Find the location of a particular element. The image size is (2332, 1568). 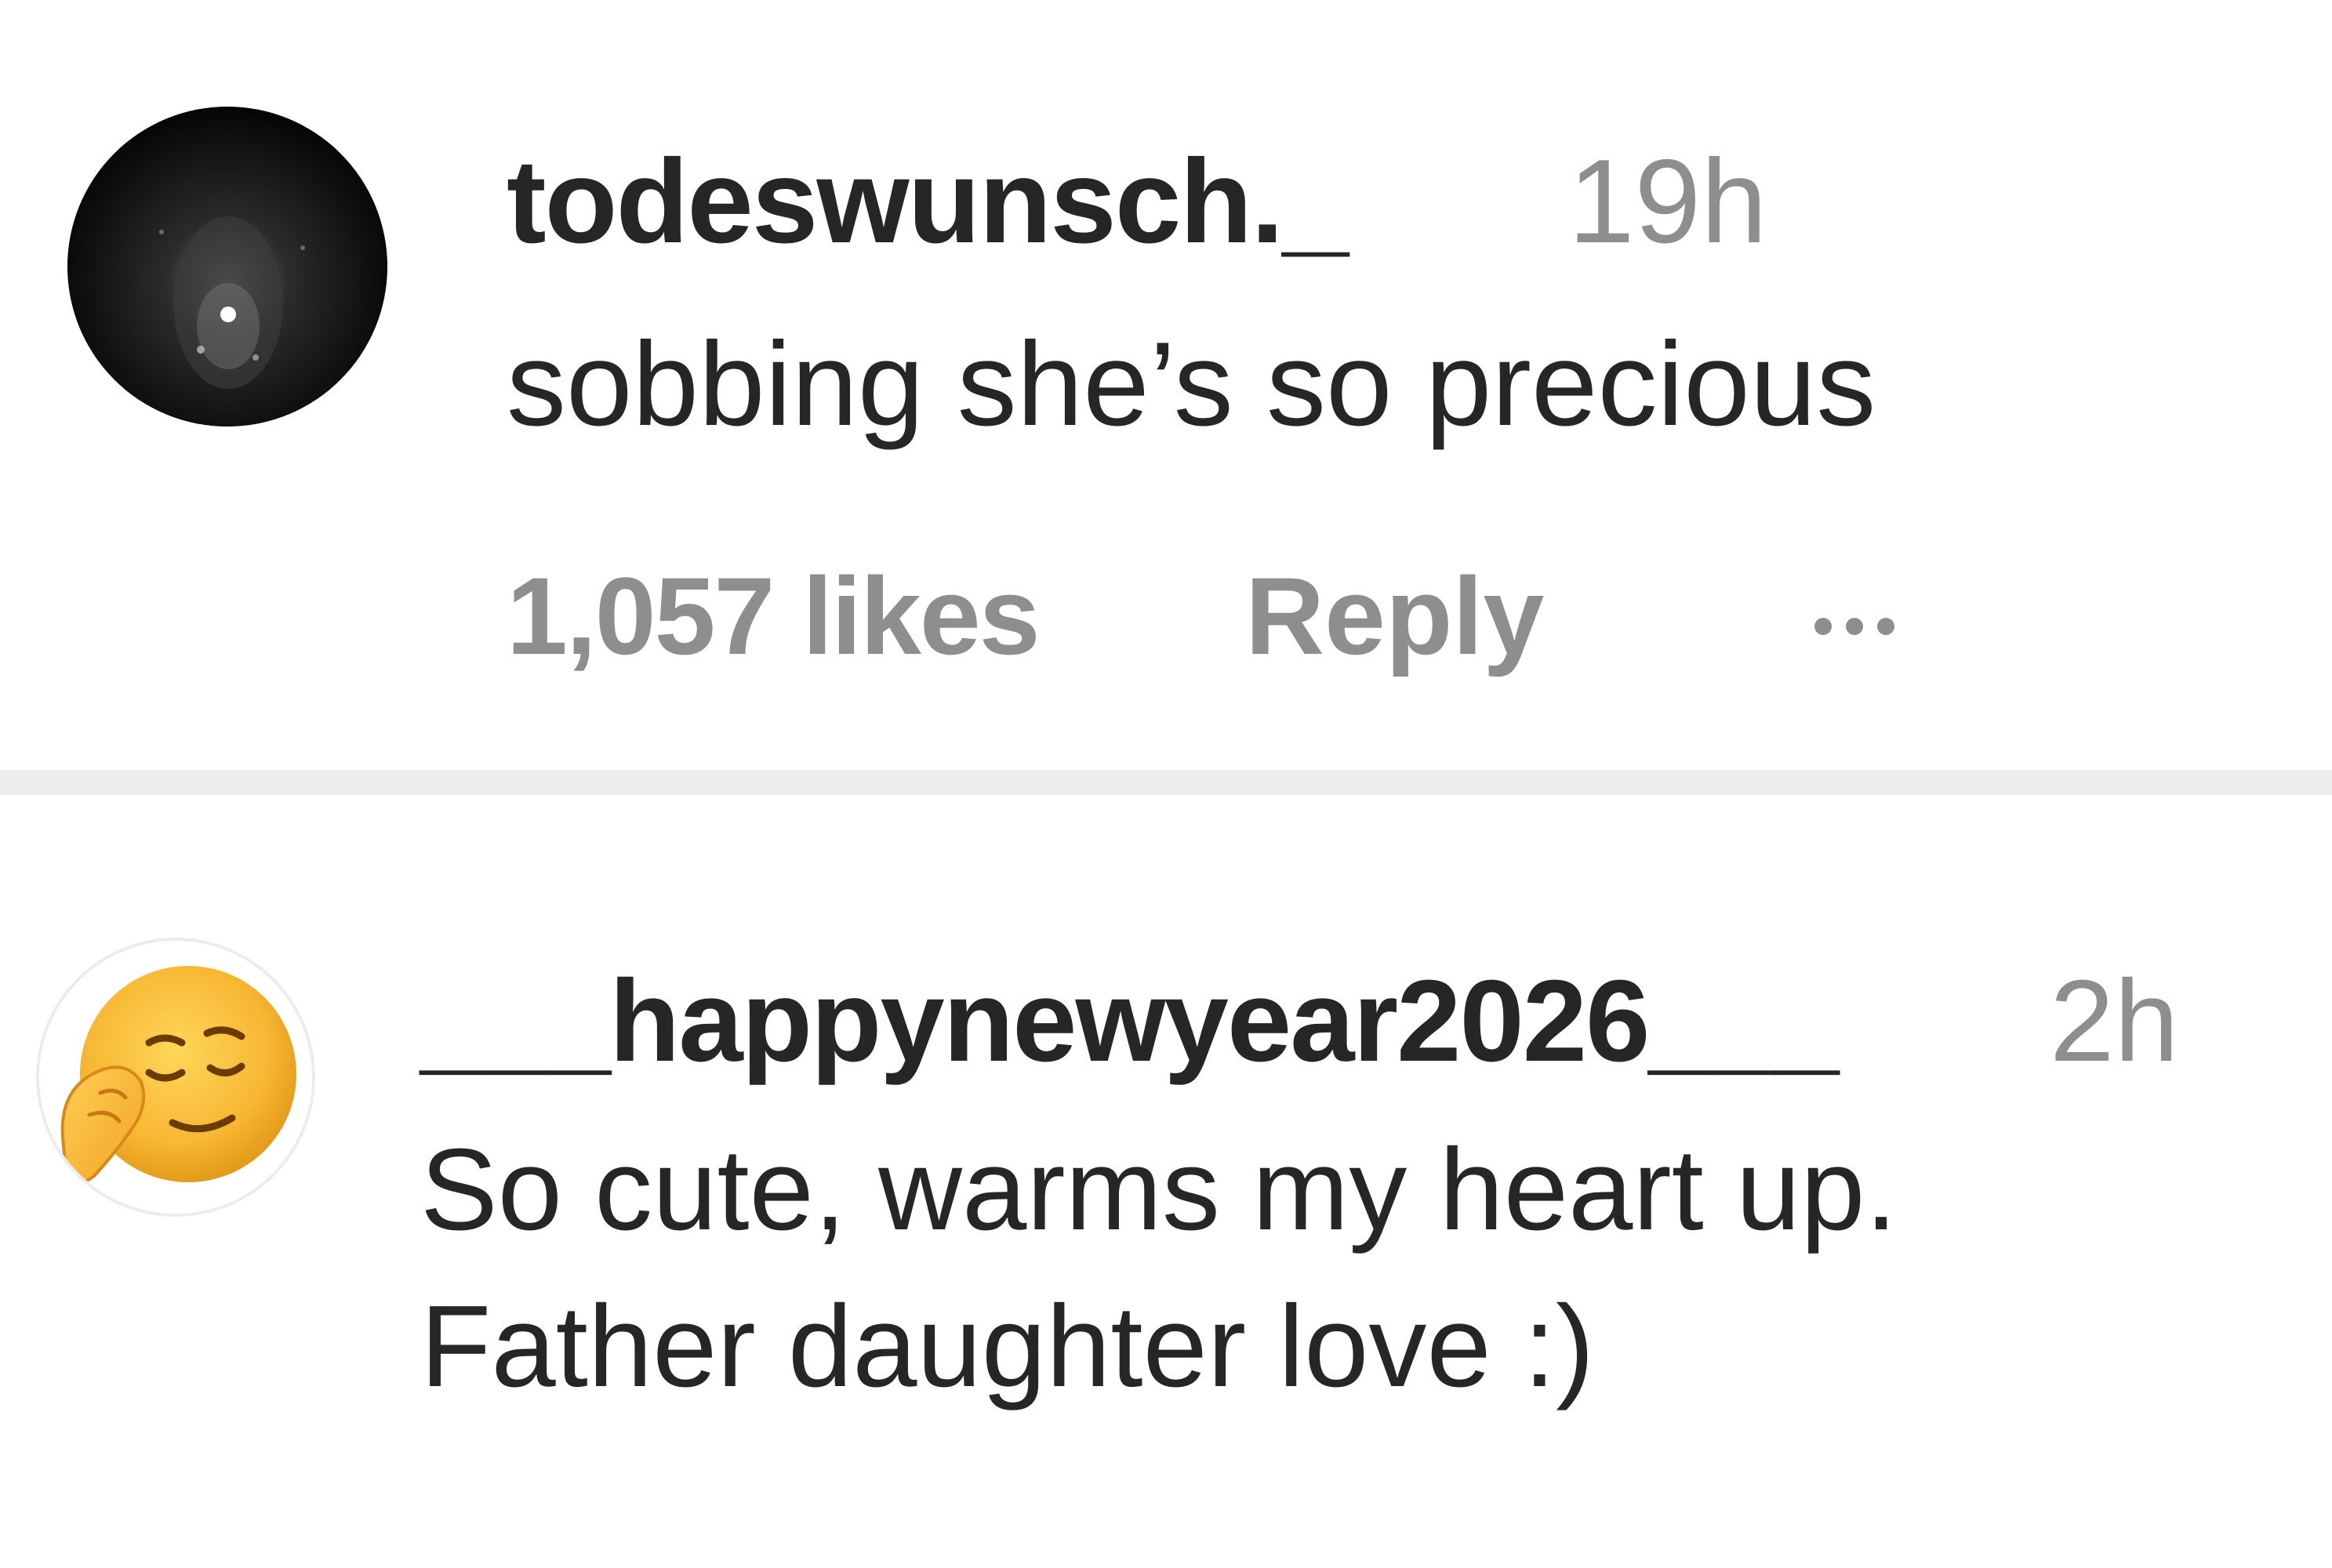

comment-text-line-2: Father daughter love :) is located at coordinates (1007, 1346).